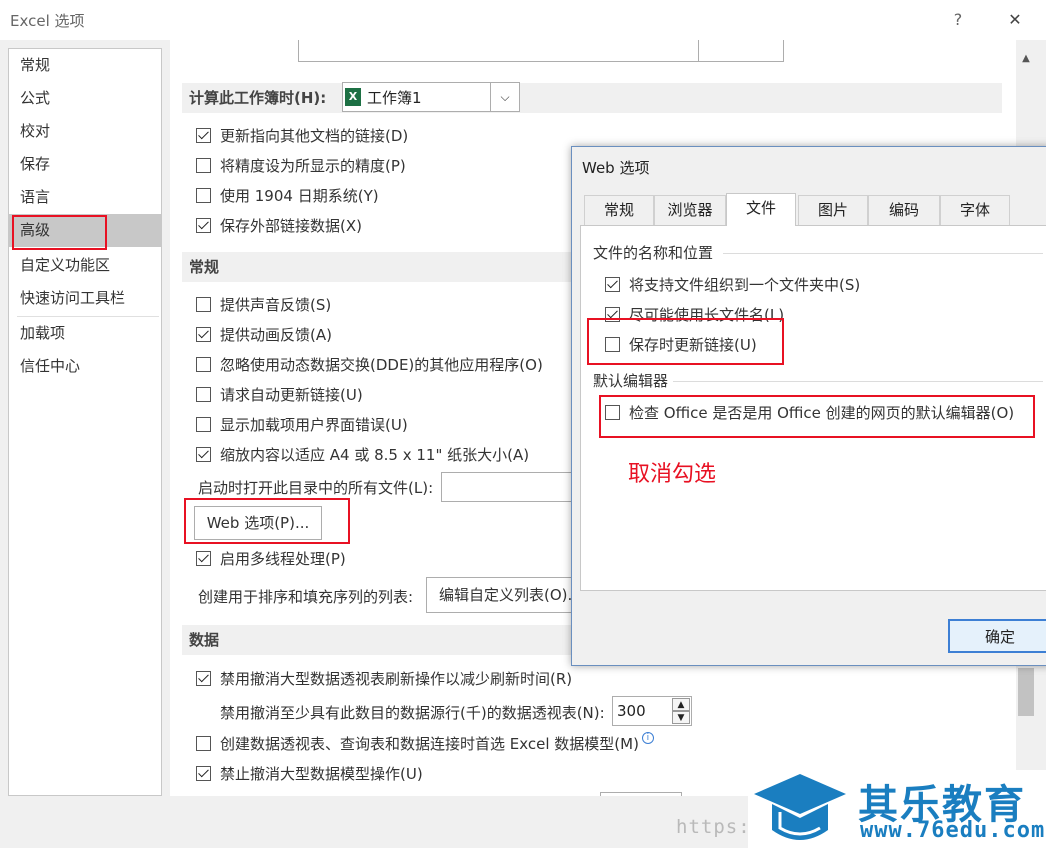 Image resolution: width=1046 pixels, height=848 pixels. Describe the element at coordinates (631, 711) in the screenshot. I see `pivot-rows-value: 300` at that location.